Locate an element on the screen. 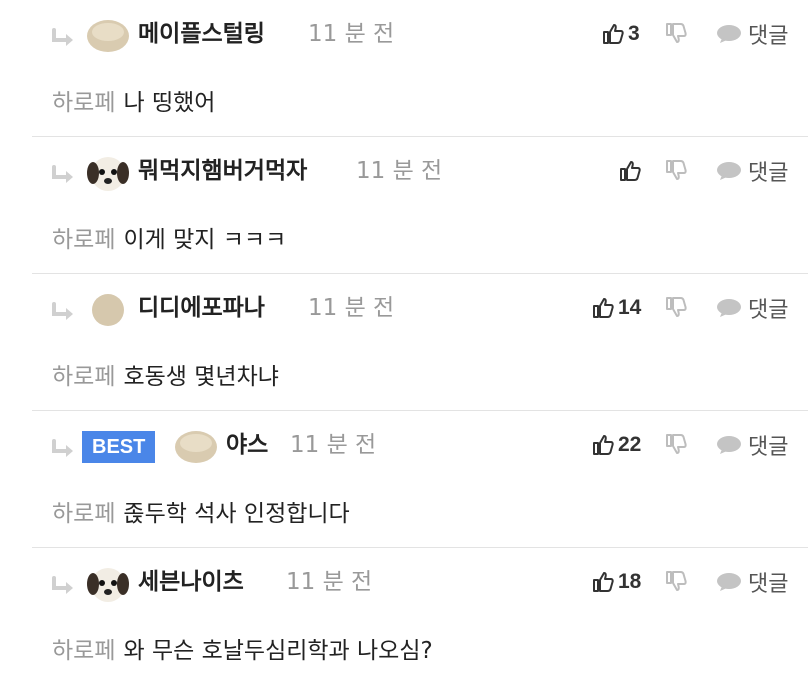 This screenshot has width=808, height=685. comment-body: 하로페 이게 맞지 ㅋㅋㅋ is located at coordinates (169, 240).